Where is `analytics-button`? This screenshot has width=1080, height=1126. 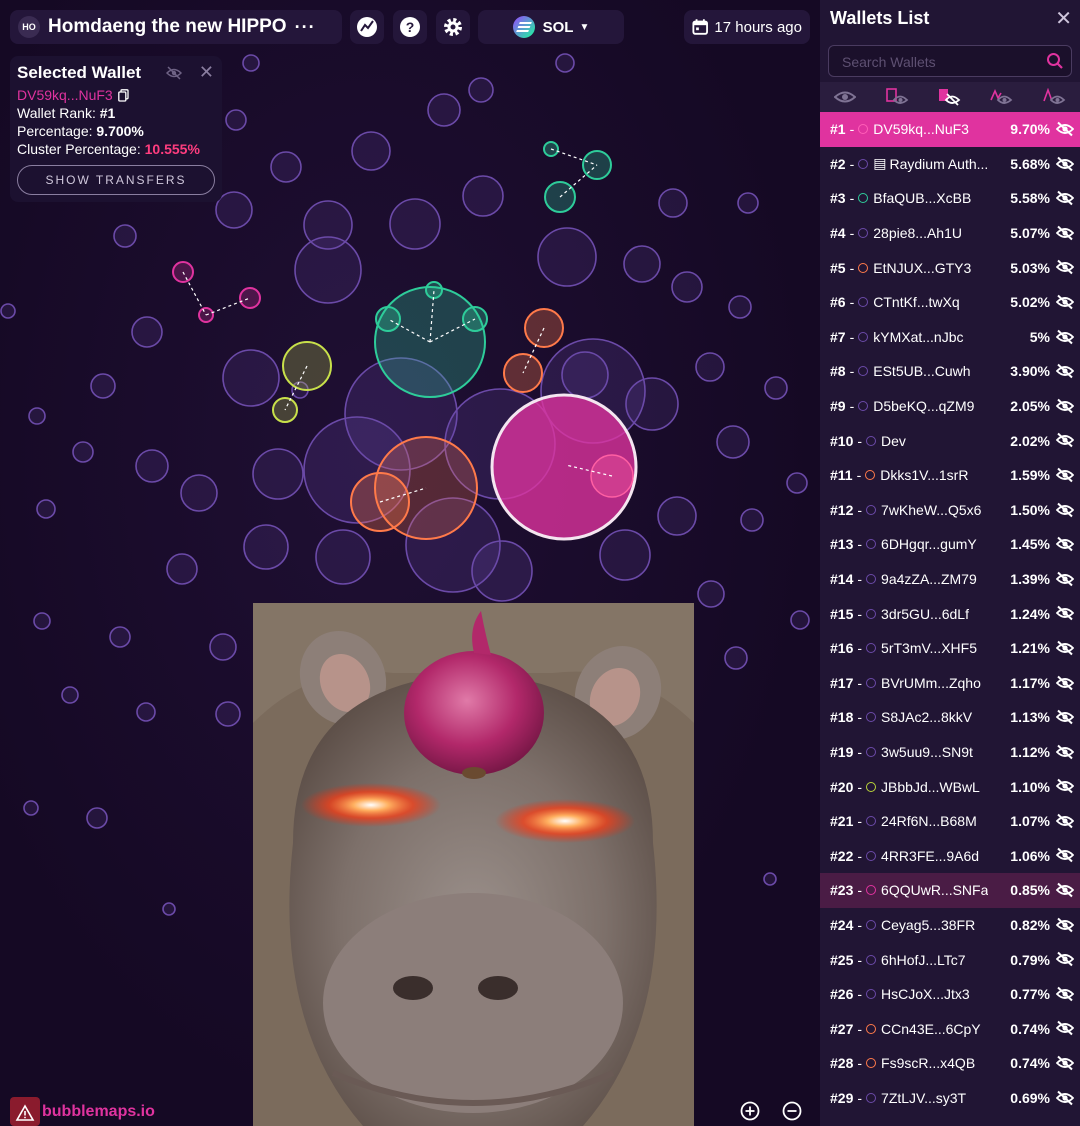
analytics-button is located at coordinates (367, 27).